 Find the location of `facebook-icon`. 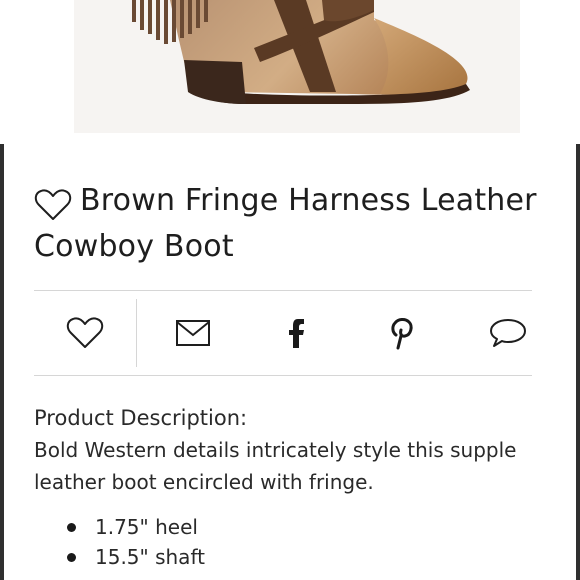

facebook-icon is located at coordinates (296, 333).